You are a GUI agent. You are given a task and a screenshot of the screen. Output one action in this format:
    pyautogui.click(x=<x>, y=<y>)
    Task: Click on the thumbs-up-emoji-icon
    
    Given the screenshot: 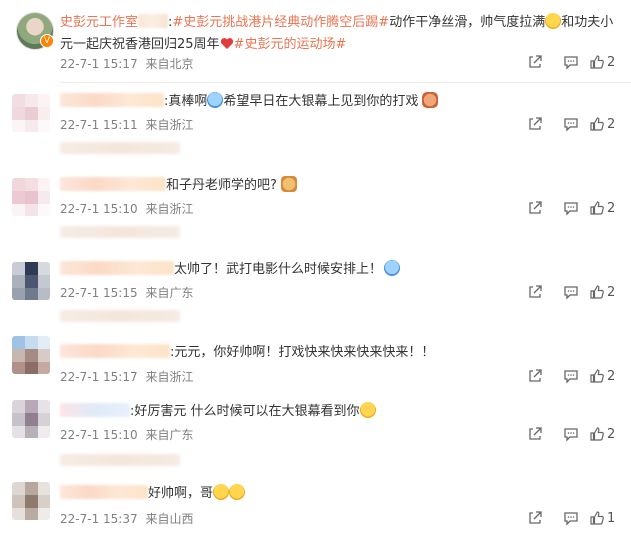 What is the action you would take?
    pyautogui.click(x=288, y=184)
    